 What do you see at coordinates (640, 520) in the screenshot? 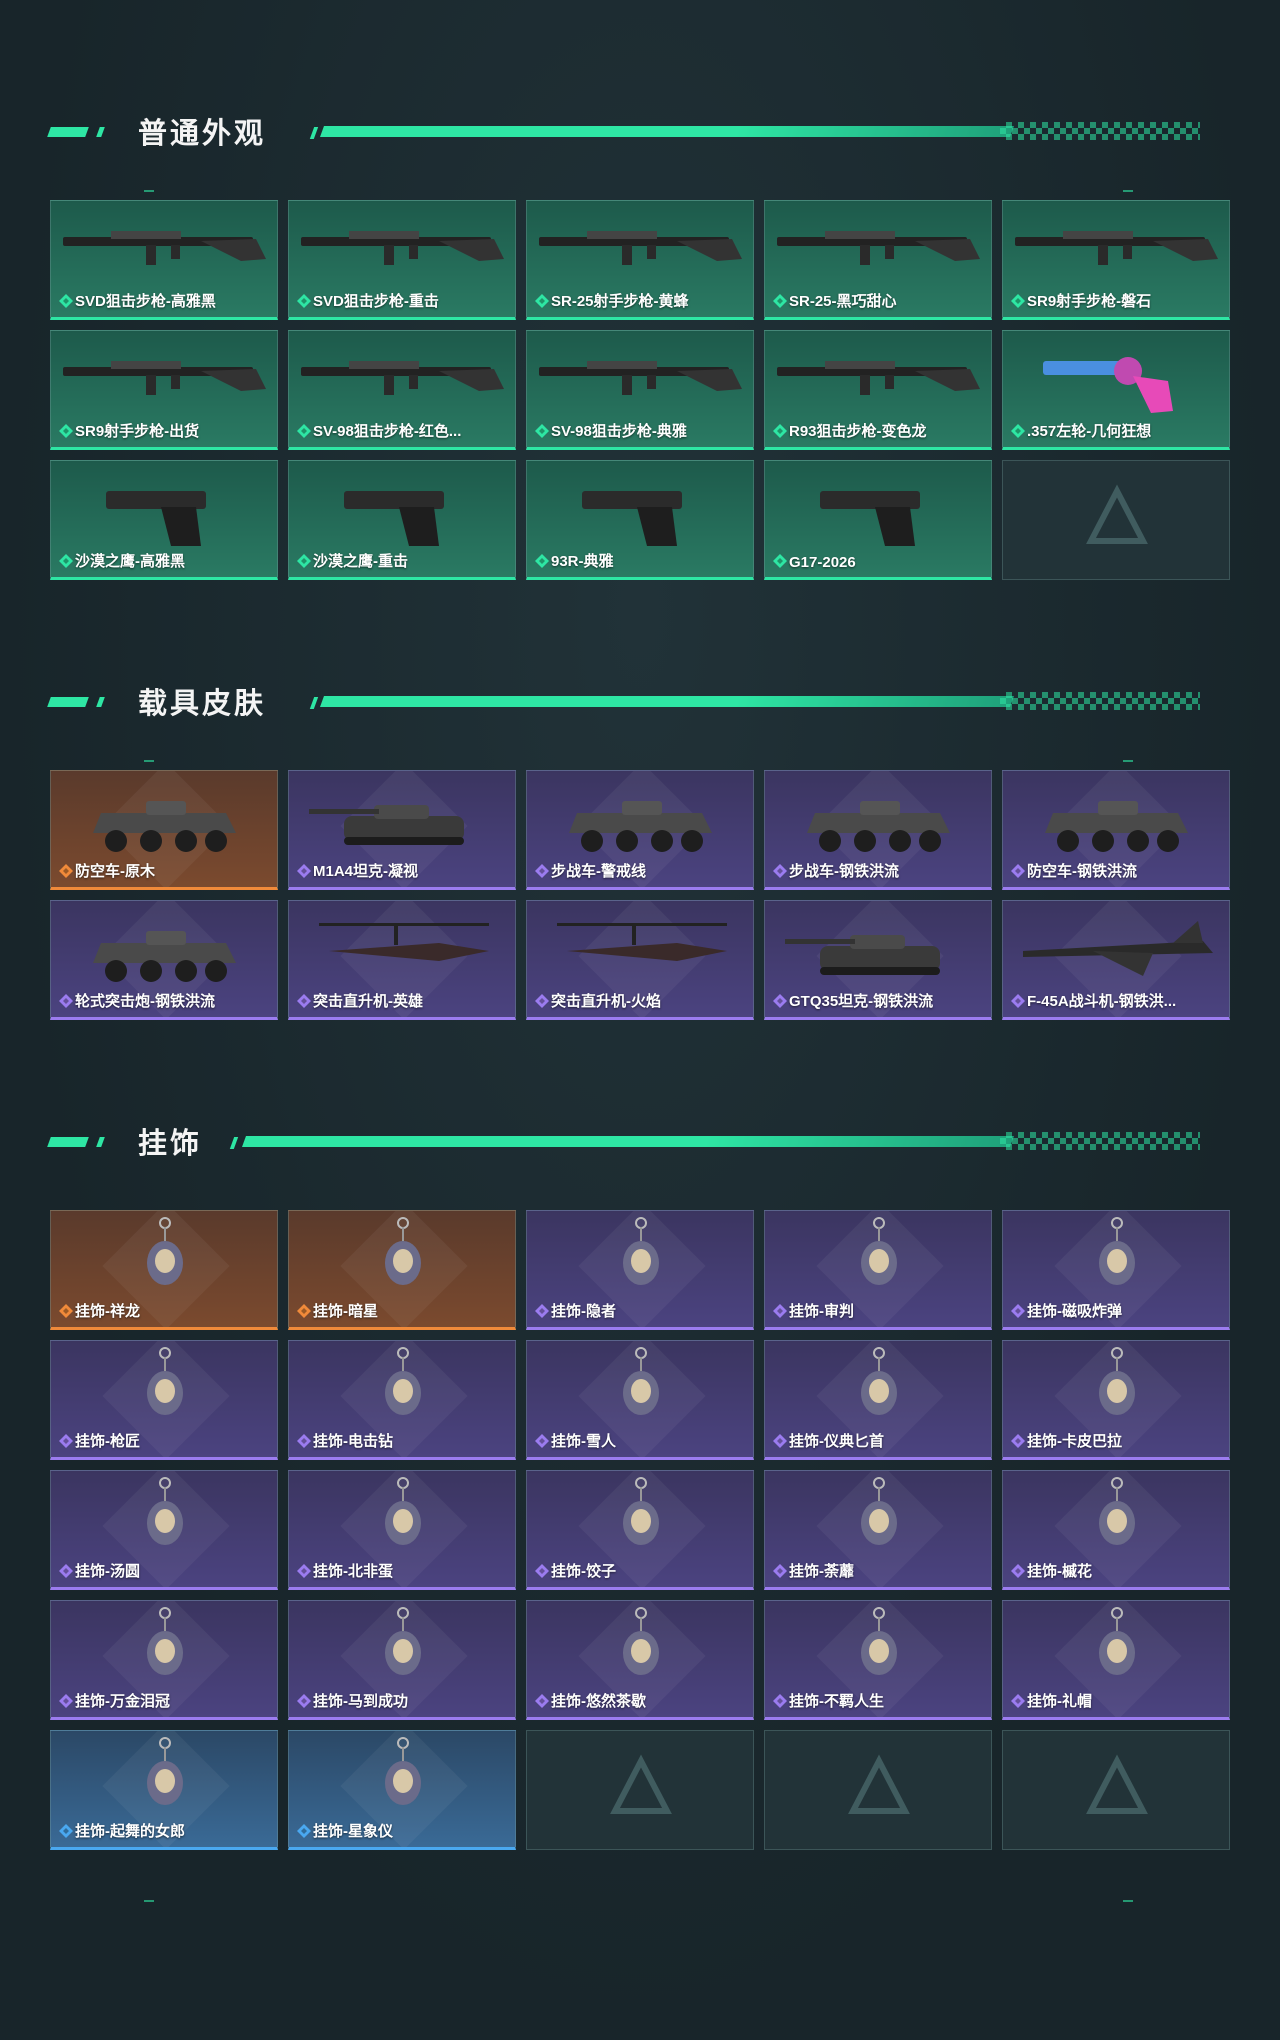
I see `skin-card: 93R-典雅` at bounding box center [640, 520].